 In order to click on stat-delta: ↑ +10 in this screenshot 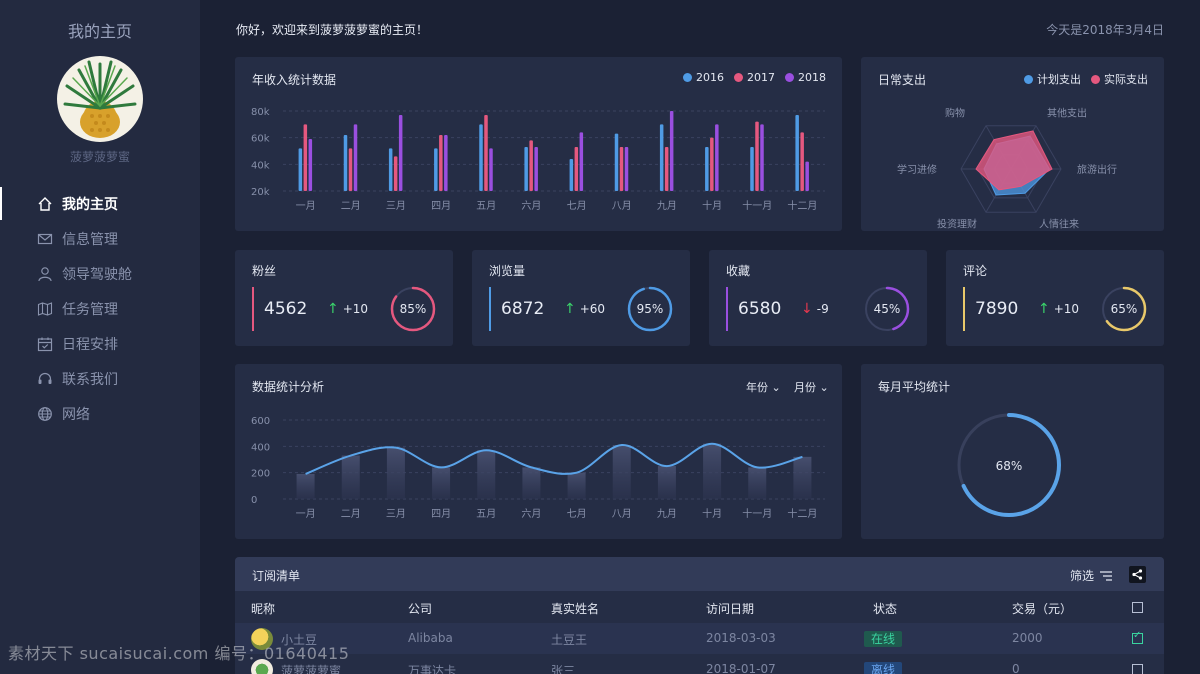, I will do `click(1058, 309)`.